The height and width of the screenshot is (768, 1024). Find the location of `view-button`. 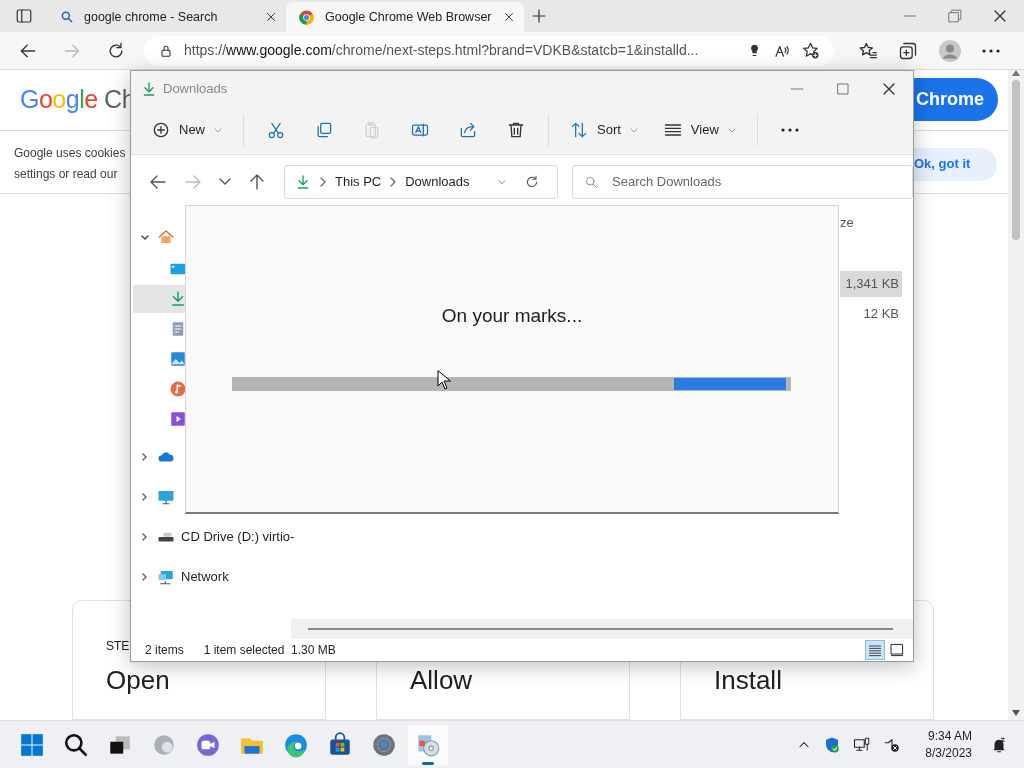

view-button is located at coordinates (875, 650).